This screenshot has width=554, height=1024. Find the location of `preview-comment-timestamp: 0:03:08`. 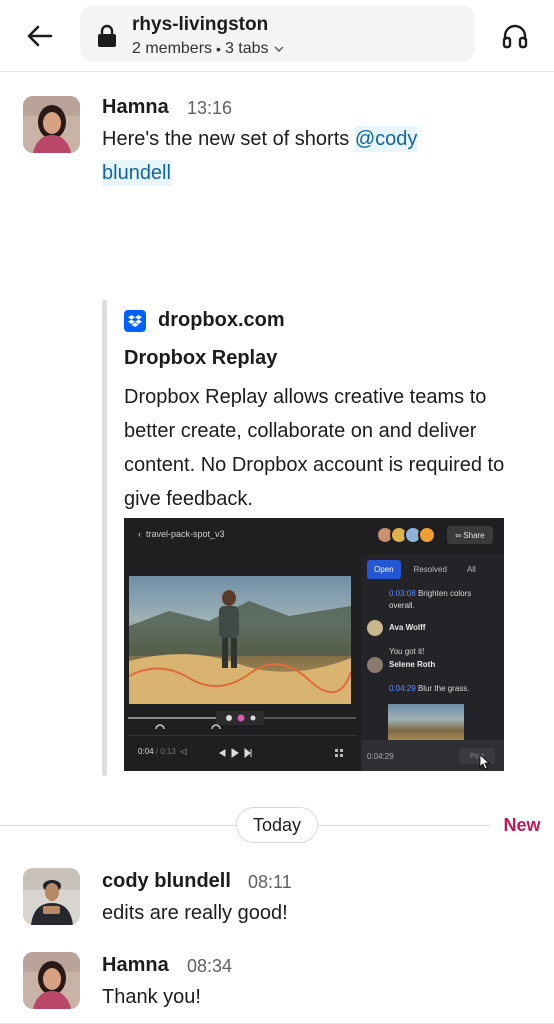

preview-comment-timestamp: 0:03:08 is located at coordinates (402, 593).